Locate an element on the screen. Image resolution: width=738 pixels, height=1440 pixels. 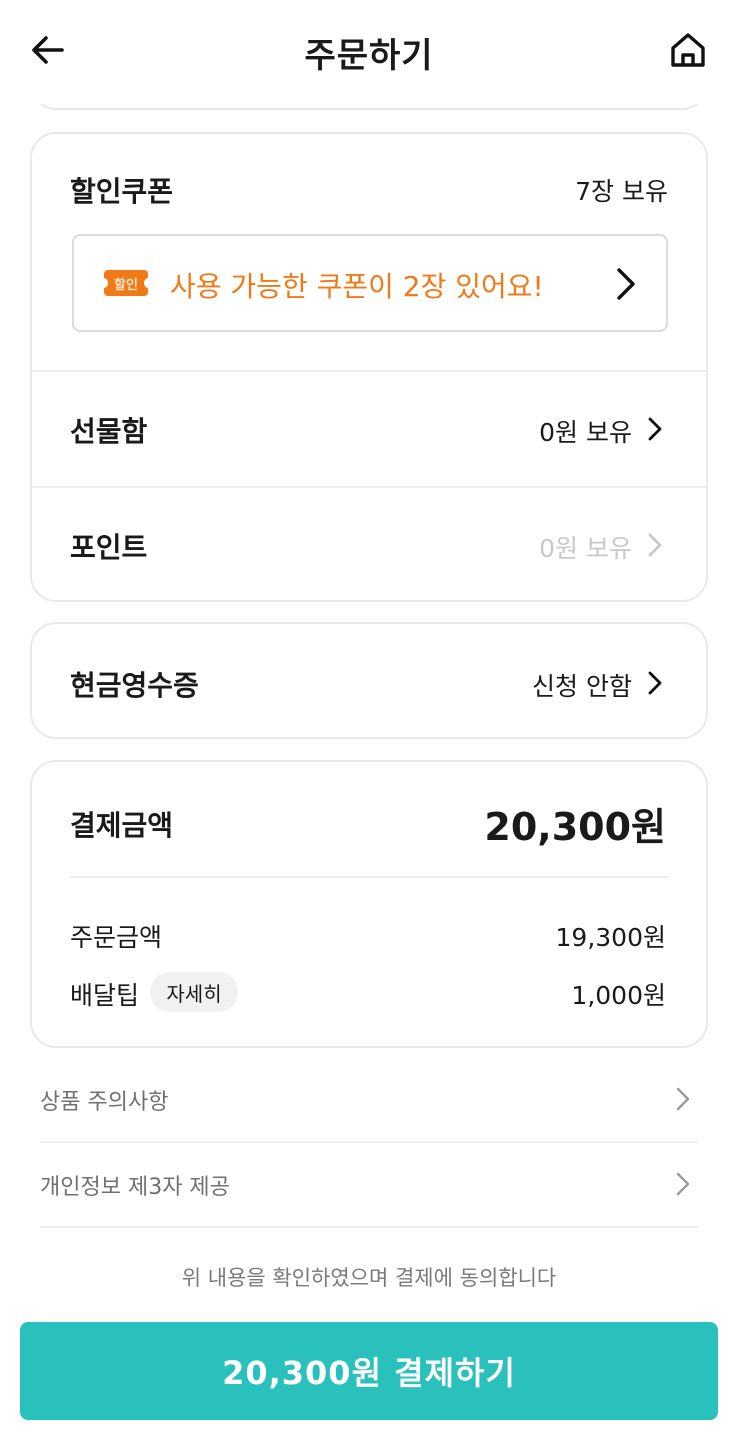
delivery-tip-detail-button: 자세히 is located at coordinates (194, 992).